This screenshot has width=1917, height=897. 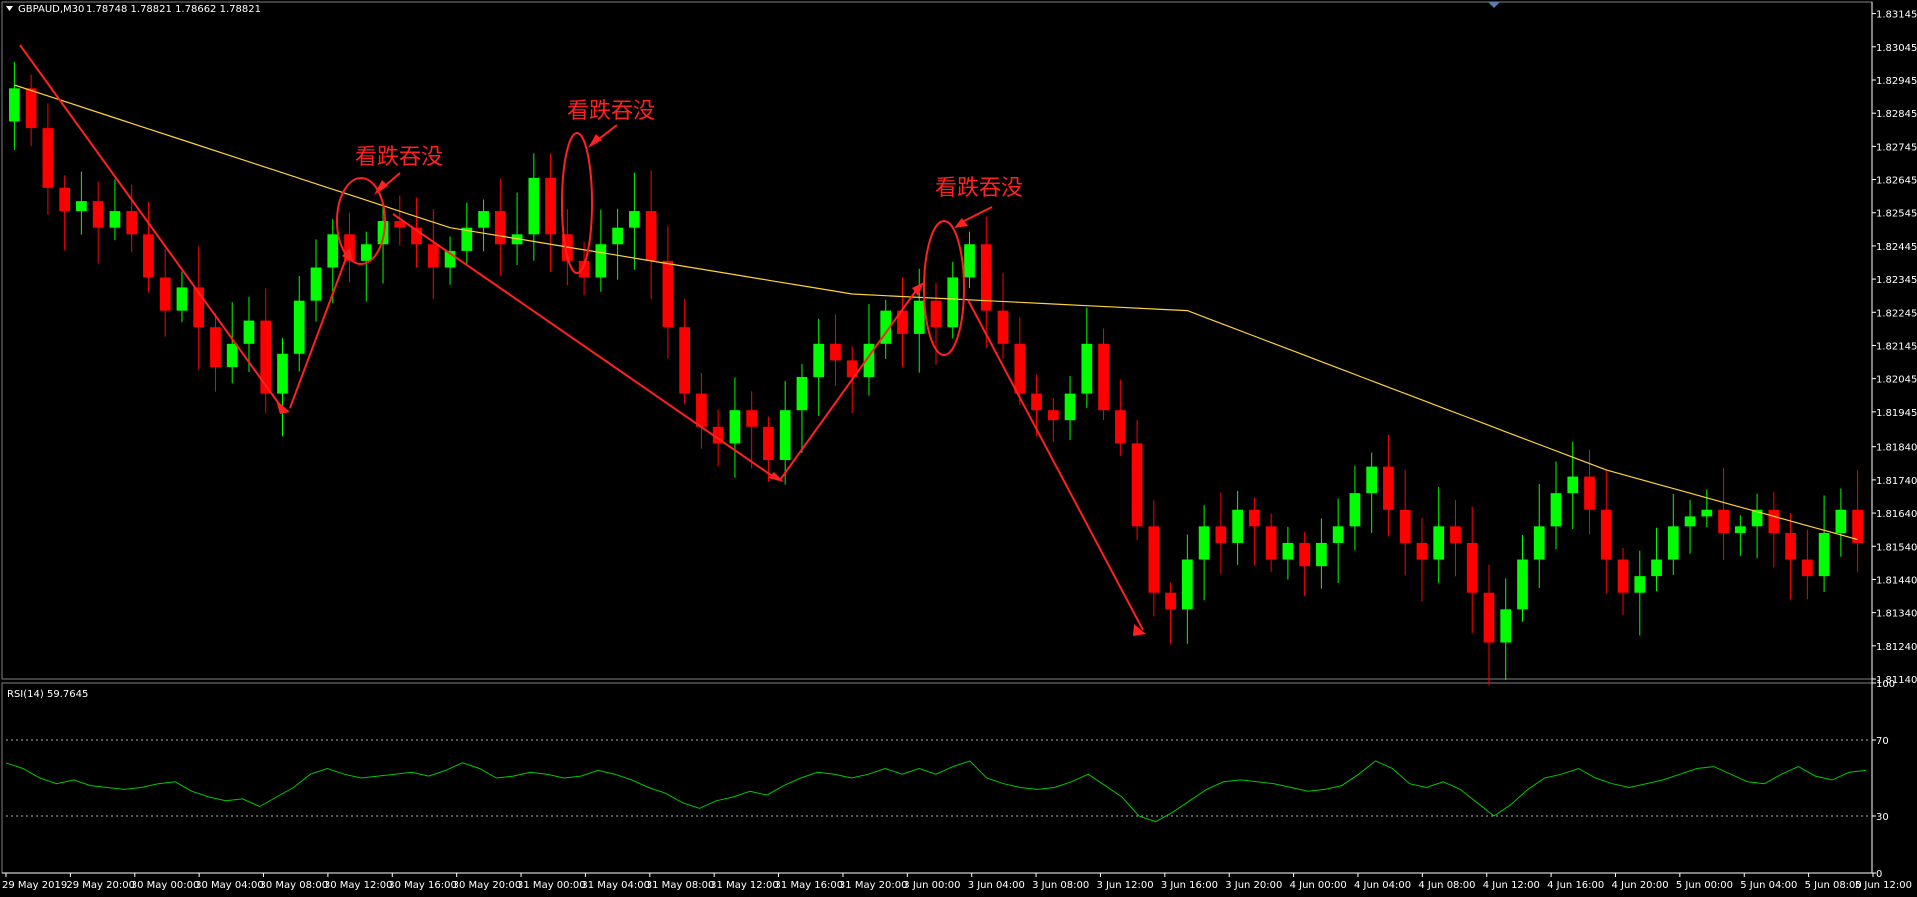 What do you see at coordinates (809, 885) in the screenshot?
I see `time-tick-label: 31 May 16:00` at bounding box center [809, 885].